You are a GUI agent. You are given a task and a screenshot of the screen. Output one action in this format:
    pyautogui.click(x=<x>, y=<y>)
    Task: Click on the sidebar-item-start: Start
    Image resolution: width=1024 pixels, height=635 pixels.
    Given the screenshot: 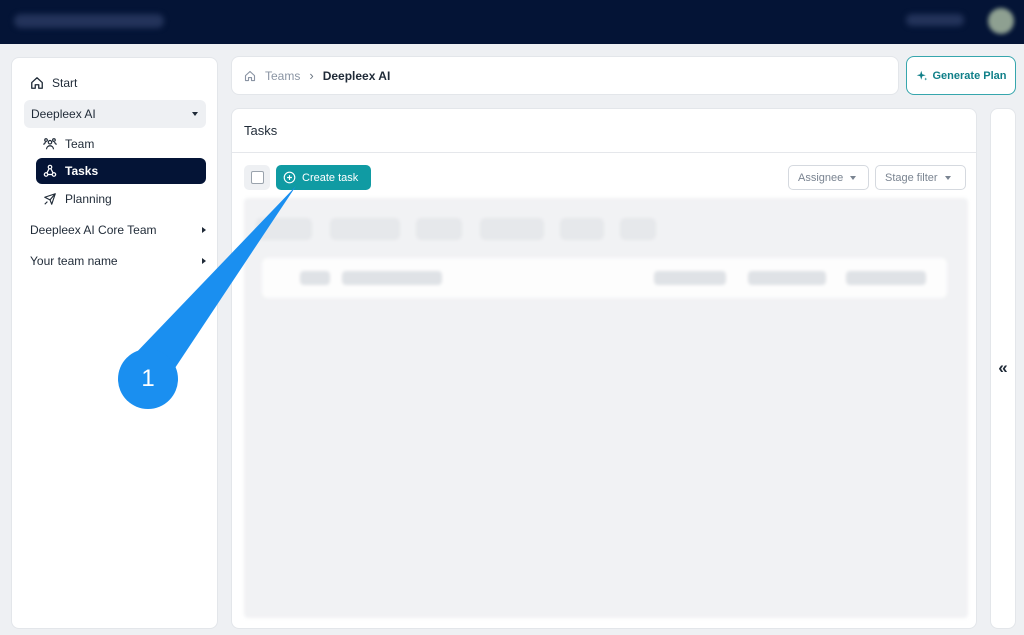 What is the action you would take?
    pyautogui.click(x=53, y=83)
    